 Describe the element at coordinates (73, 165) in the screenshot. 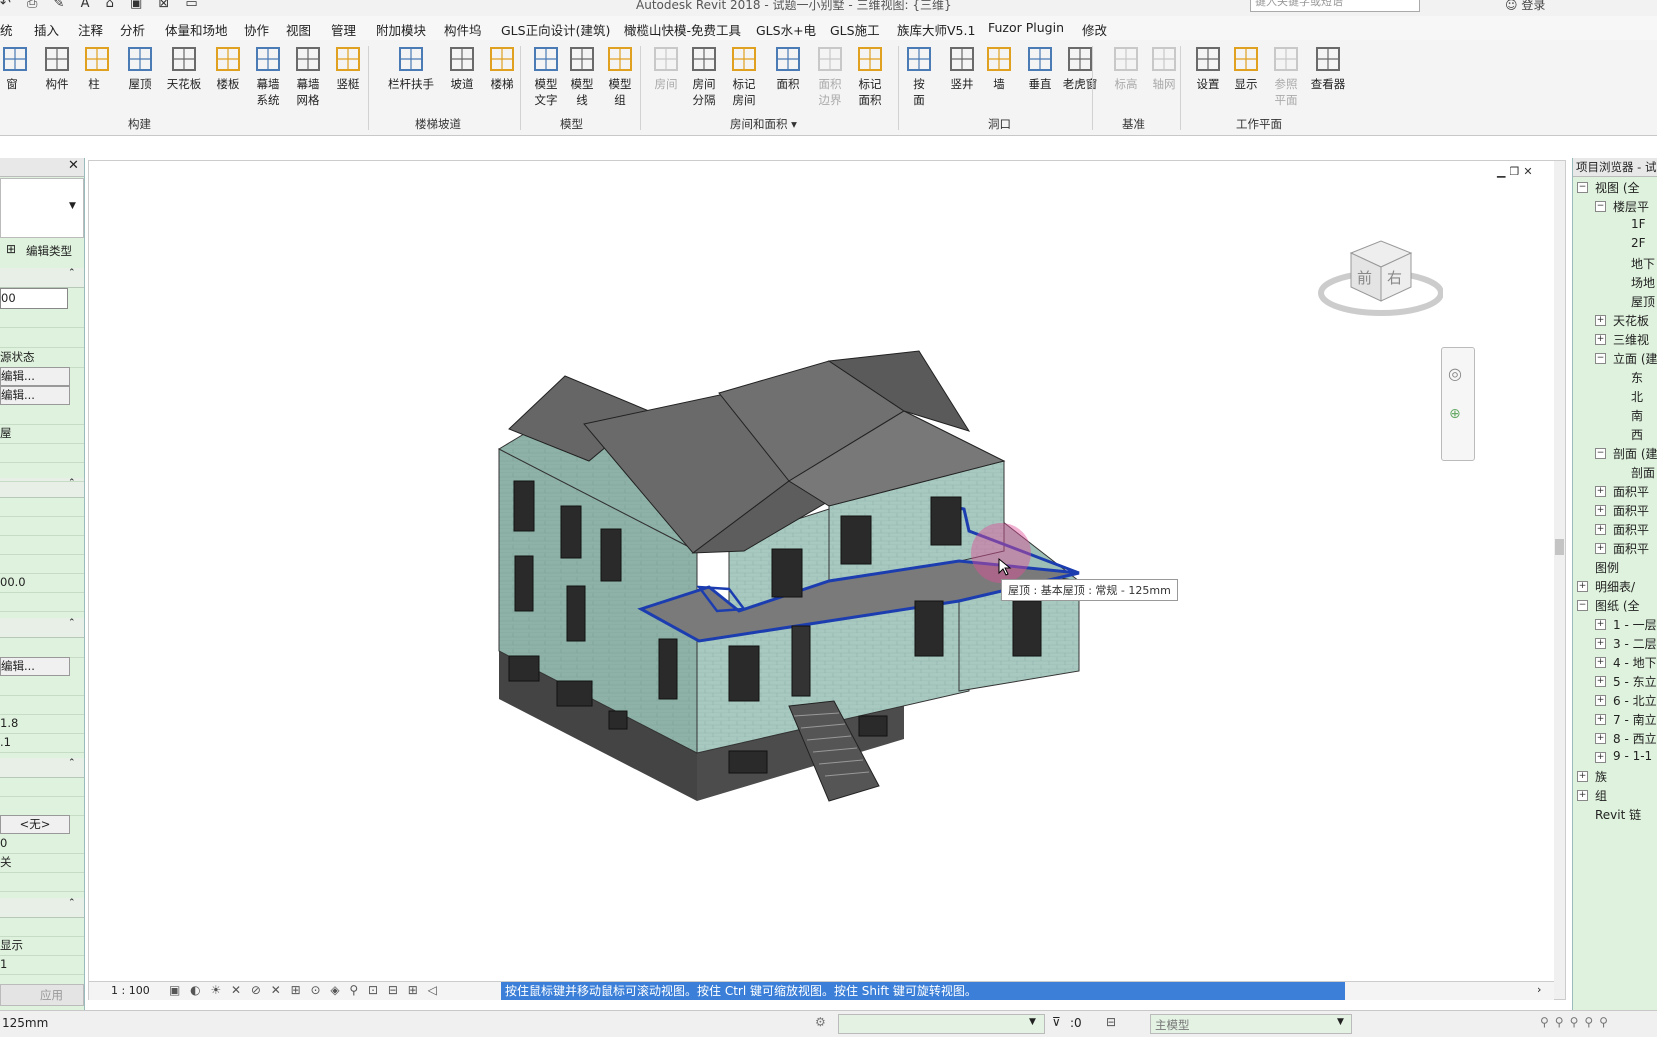

I see `close-icon: ✕` at that location.